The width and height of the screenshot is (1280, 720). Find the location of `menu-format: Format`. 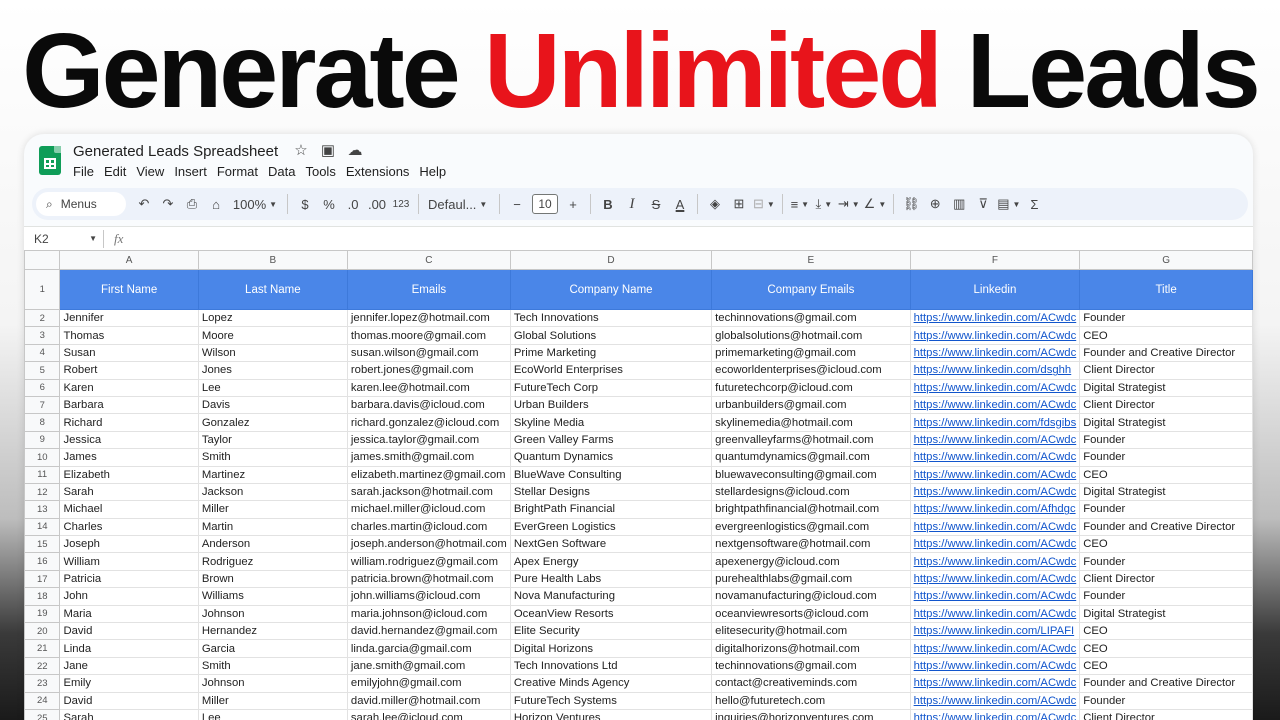

menu-format: Format is located at coordinates (237, 171).